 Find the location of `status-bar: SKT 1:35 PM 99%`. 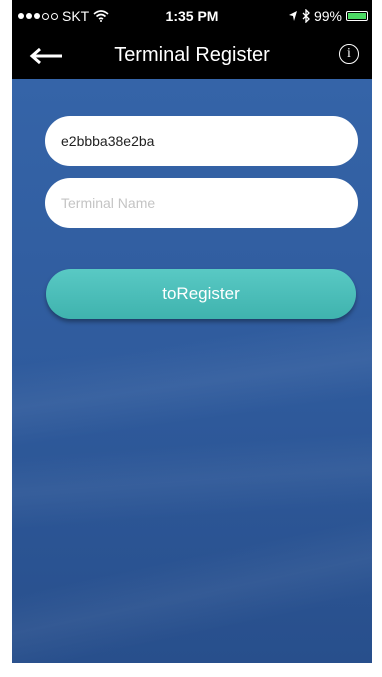

status-bar: SKT 1:35 PM 99% is located at coordinates (192, 17).